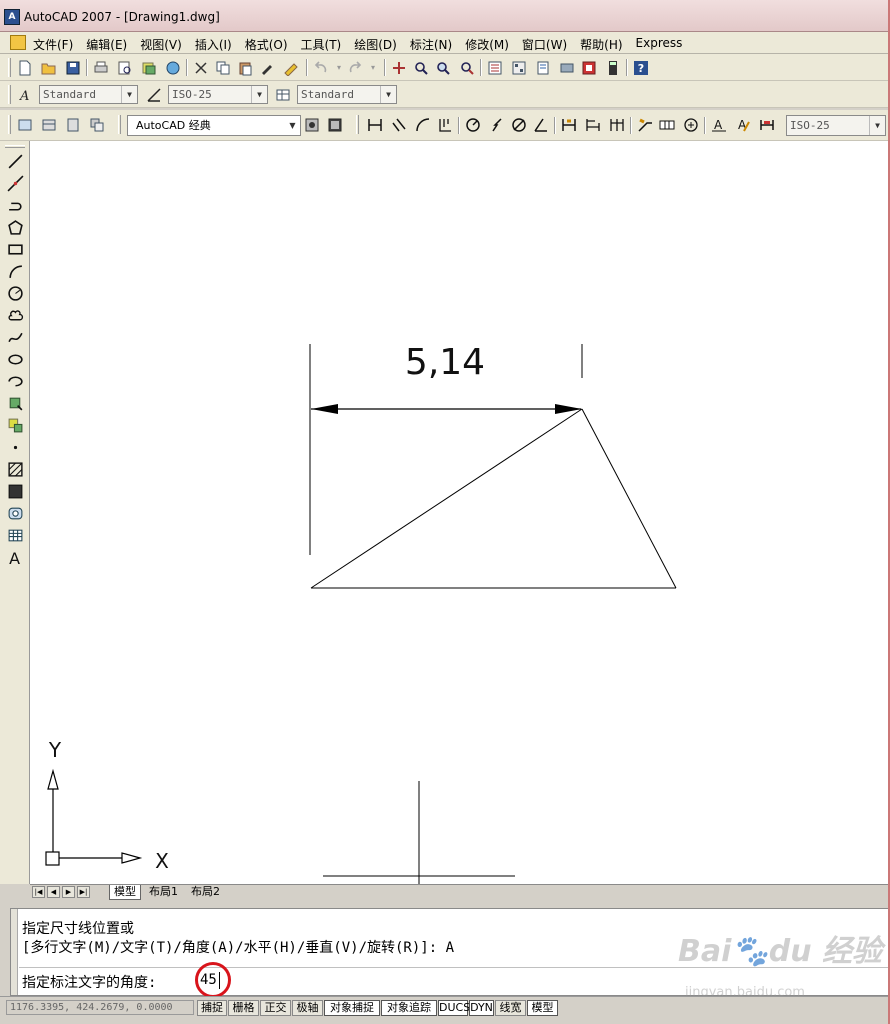 The width and height of the screenshot is (890, 1024). I want to click on my-workspace-icon, so click(335, 124).